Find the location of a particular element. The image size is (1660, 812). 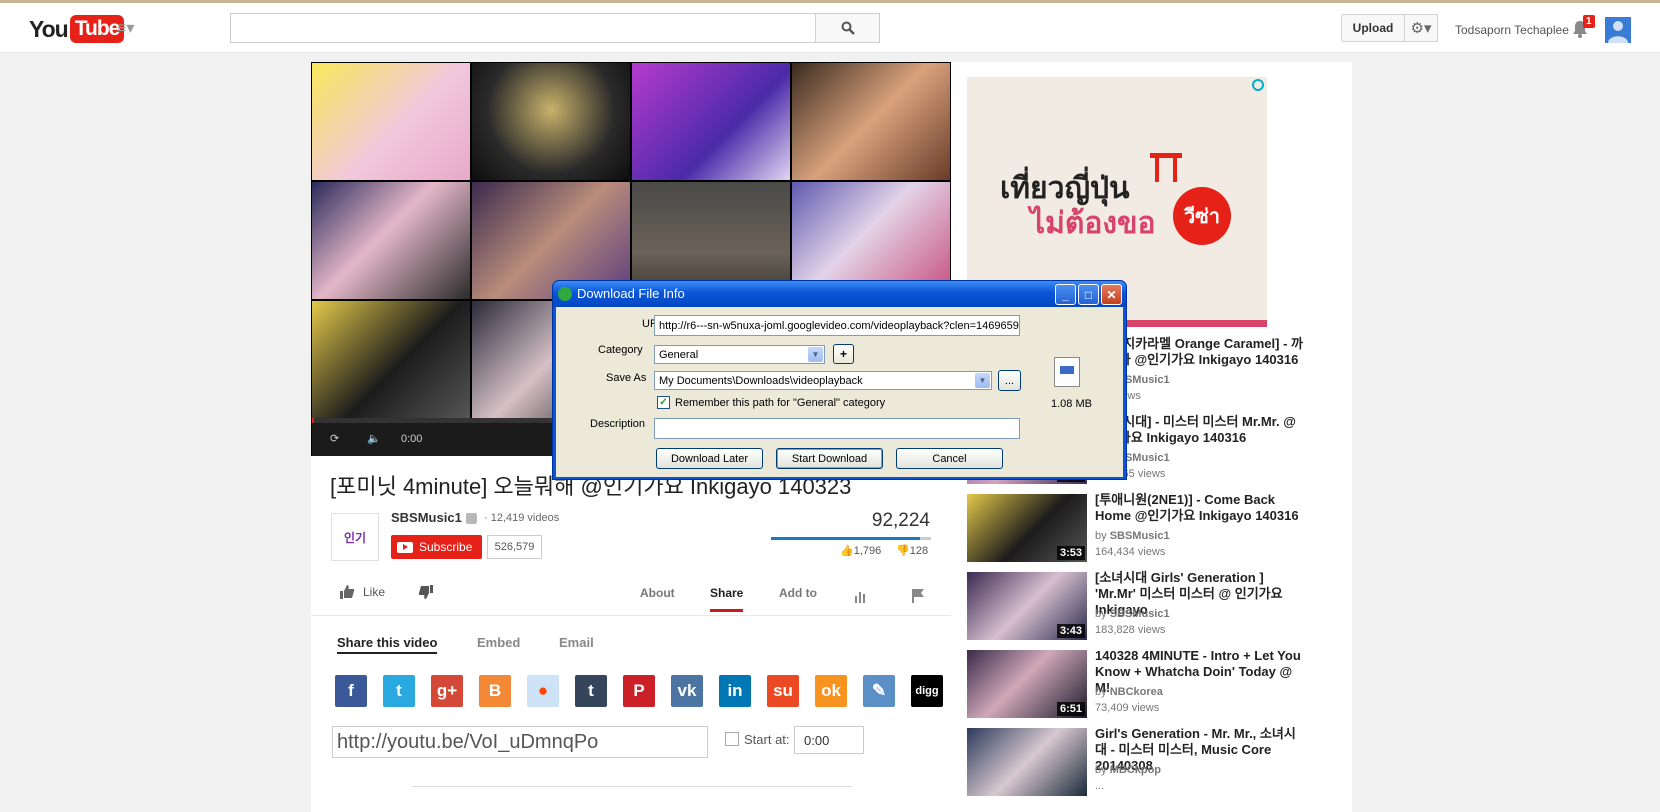

facebook-share-button: f is located at coordinates (351, 691).